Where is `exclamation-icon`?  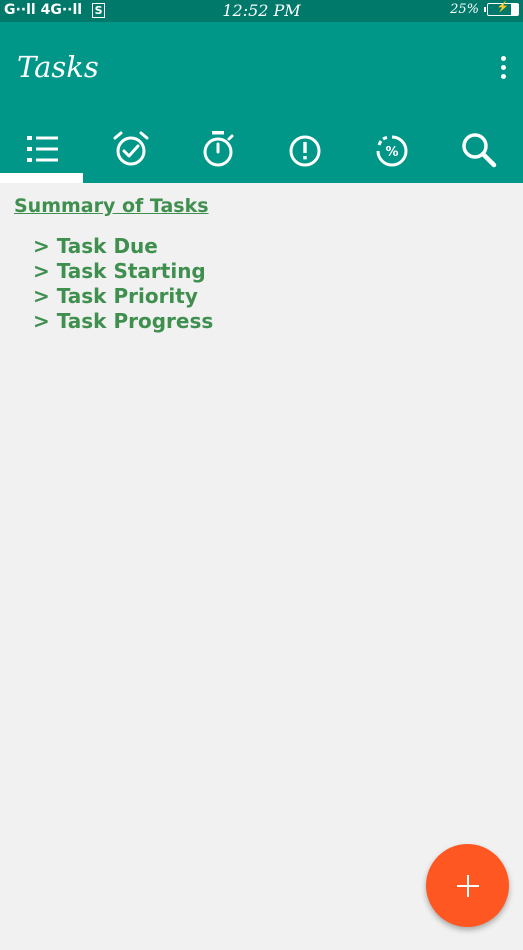 exclamation-icon is located at coordinates (305, 151).